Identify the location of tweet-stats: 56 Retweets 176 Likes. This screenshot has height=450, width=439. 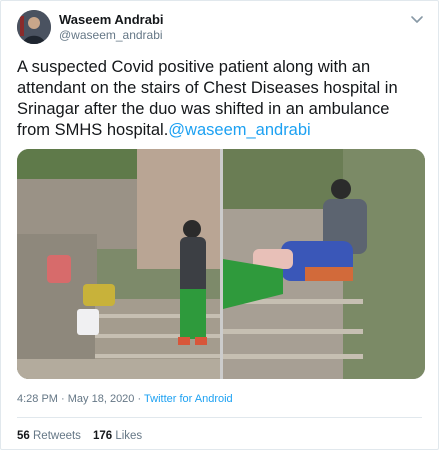
(79, 436).